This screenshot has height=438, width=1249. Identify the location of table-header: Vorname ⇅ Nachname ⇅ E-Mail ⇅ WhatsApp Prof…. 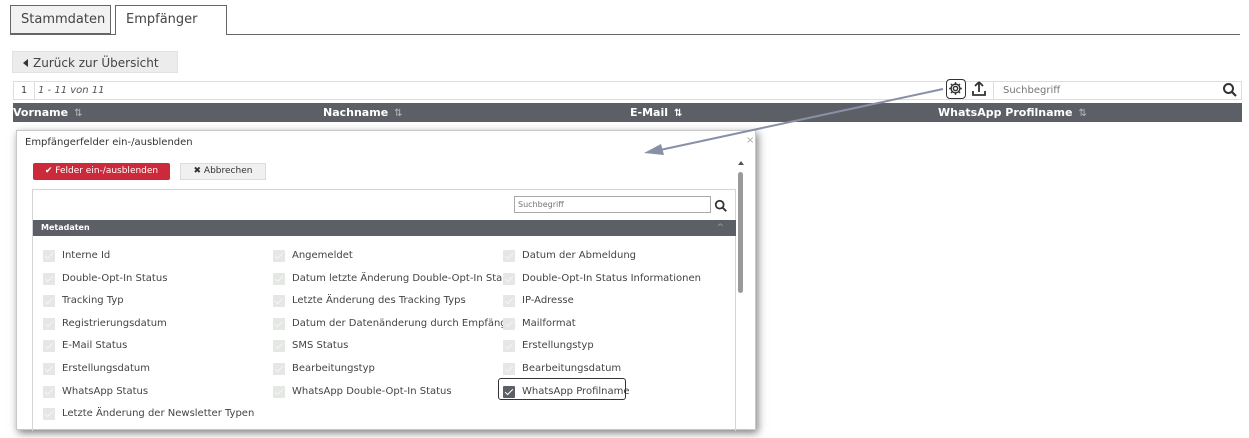
(627, 112).